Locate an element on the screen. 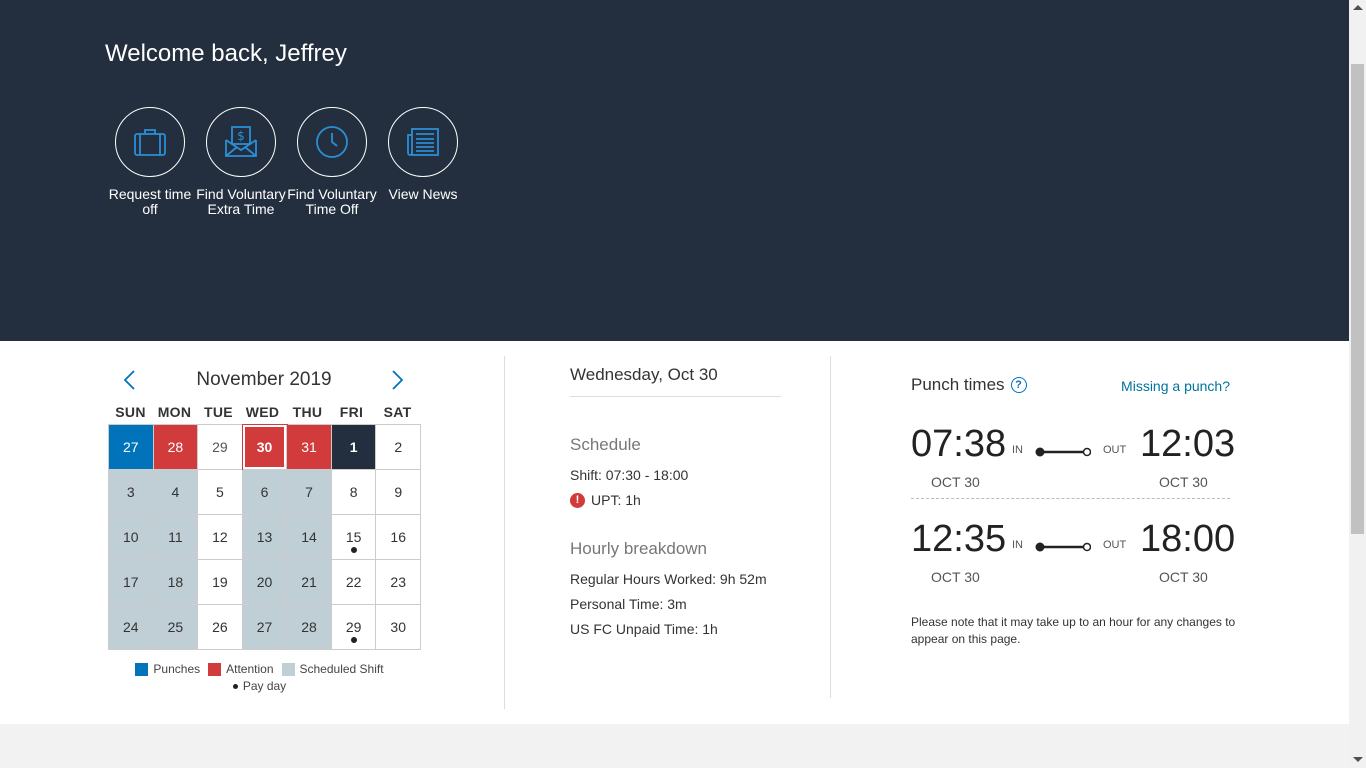 Image resolution: width=1366 pixels, height=768 pixels. weekday-header: TUE is located at coordinates (218, 412).